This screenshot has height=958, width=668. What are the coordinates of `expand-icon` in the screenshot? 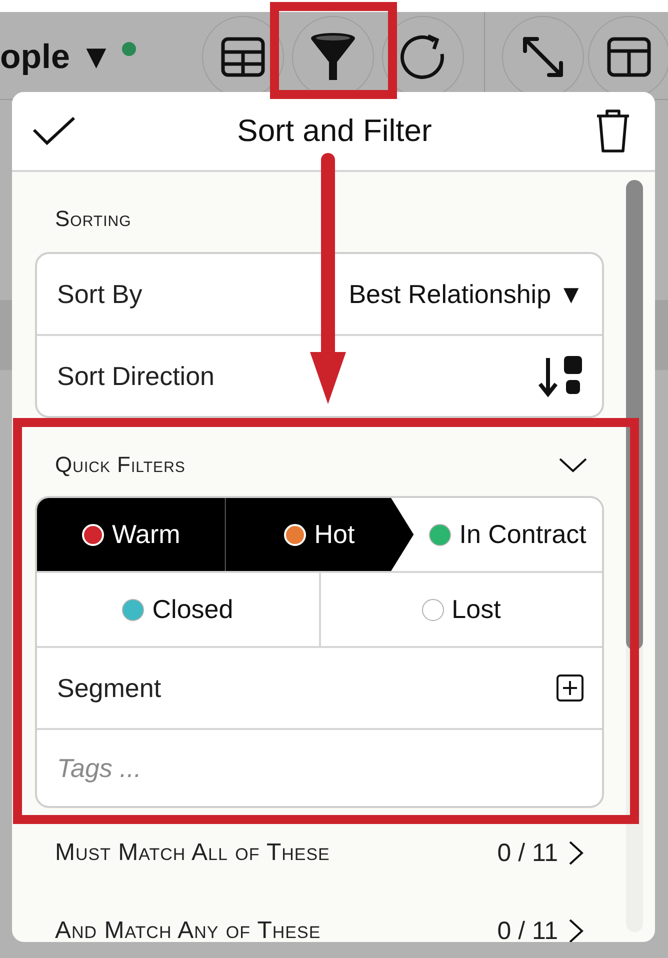 It's located at (543, 57).